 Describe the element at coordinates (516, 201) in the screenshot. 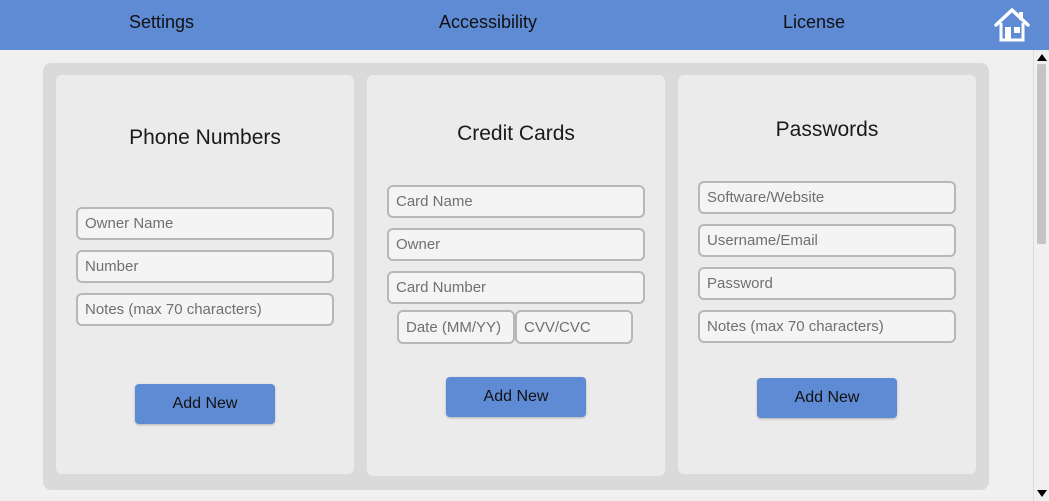

I see `card-name-input` at that location.